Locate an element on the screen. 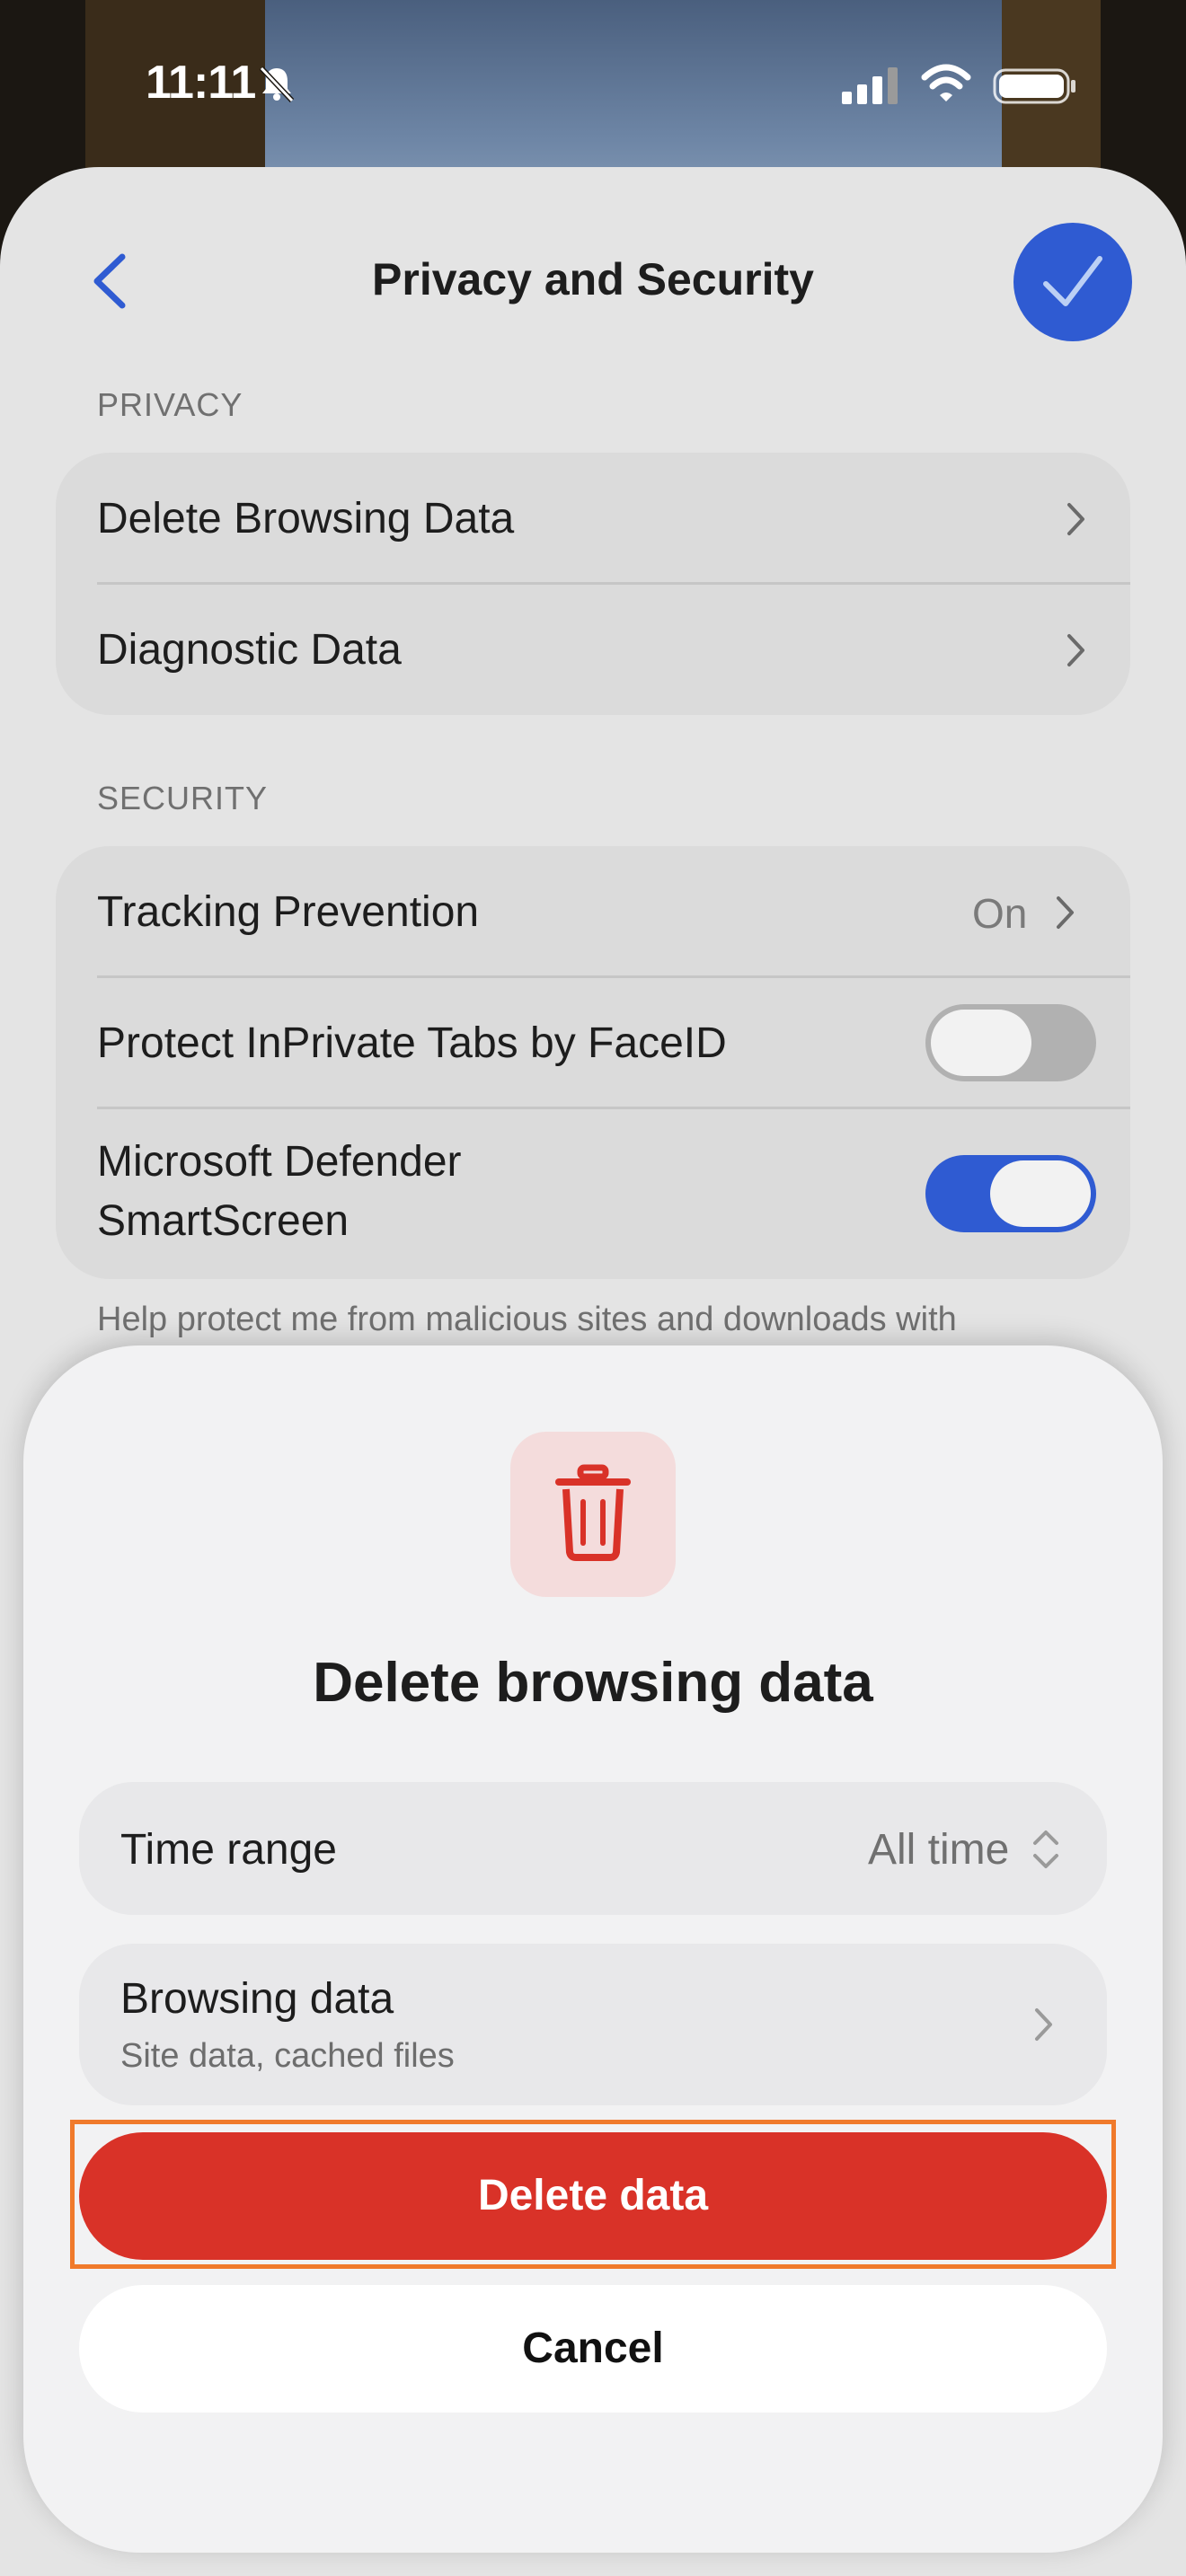 This screenshot has width=1186, height=2576. time-range-row: Time range All time is located at coordinates (593, 1848).